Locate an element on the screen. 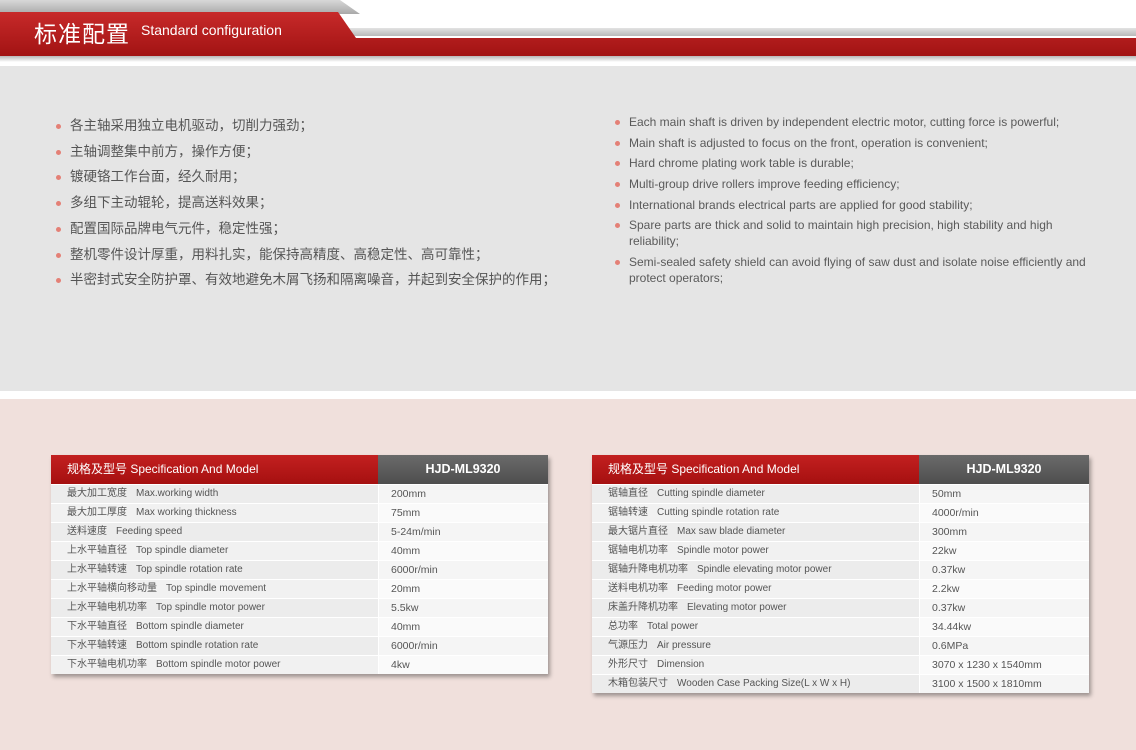 This screenshot has height=750, width=1136. spec-name-en: Cutting spindle rotation rate is located at coordinates (718, 512).